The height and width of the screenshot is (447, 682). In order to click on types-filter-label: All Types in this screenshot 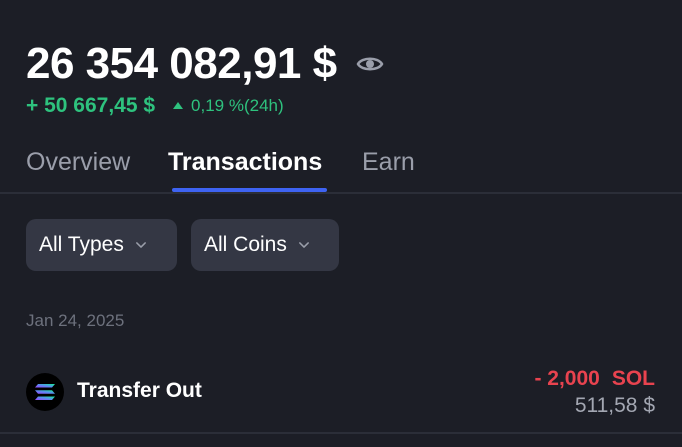, I will do `click(81, 244)`.